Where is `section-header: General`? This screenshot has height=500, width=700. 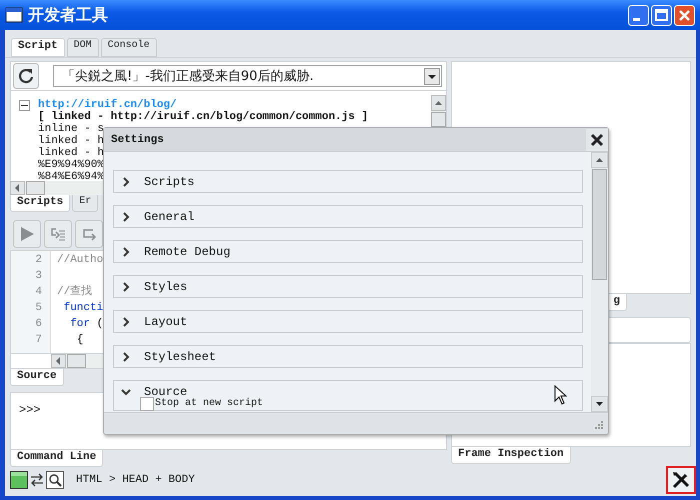
section-header: General is located at coordinates (169, 217).